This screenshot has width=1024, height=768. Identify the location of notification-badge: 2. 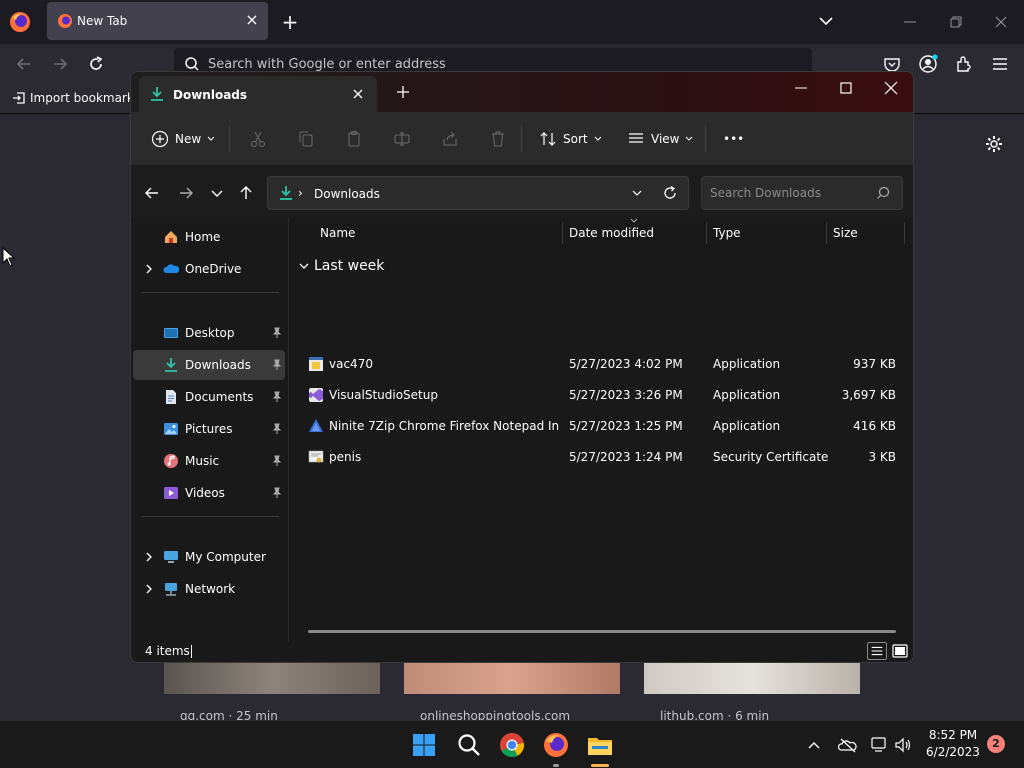
(996, 744).